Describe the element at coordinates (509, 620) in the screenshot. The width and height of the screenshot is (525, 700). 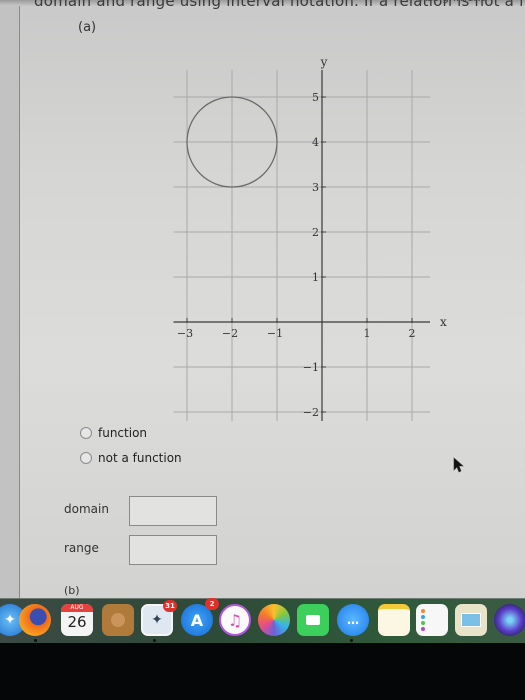
I see `dock-siri` at that location.